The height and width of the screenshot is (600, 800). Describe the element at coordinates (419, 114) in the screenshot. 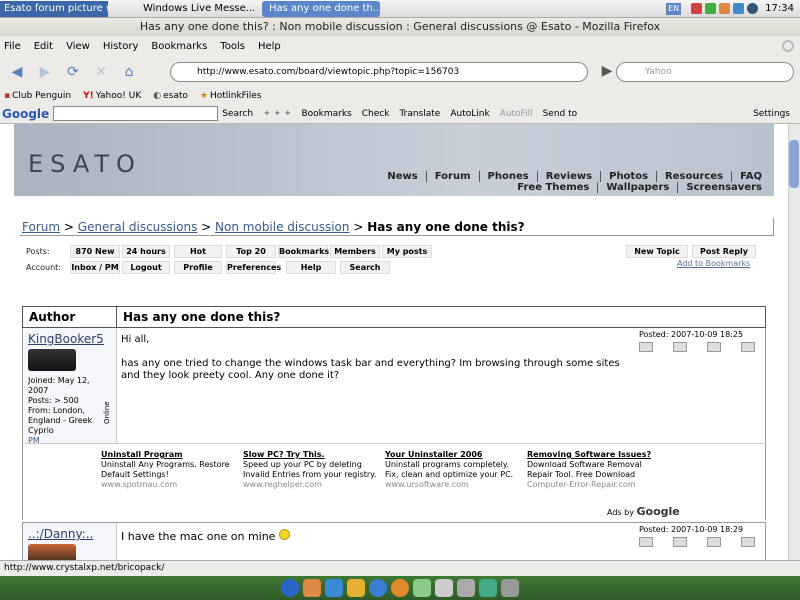

I see `google-translate-button: Translate` at that location.